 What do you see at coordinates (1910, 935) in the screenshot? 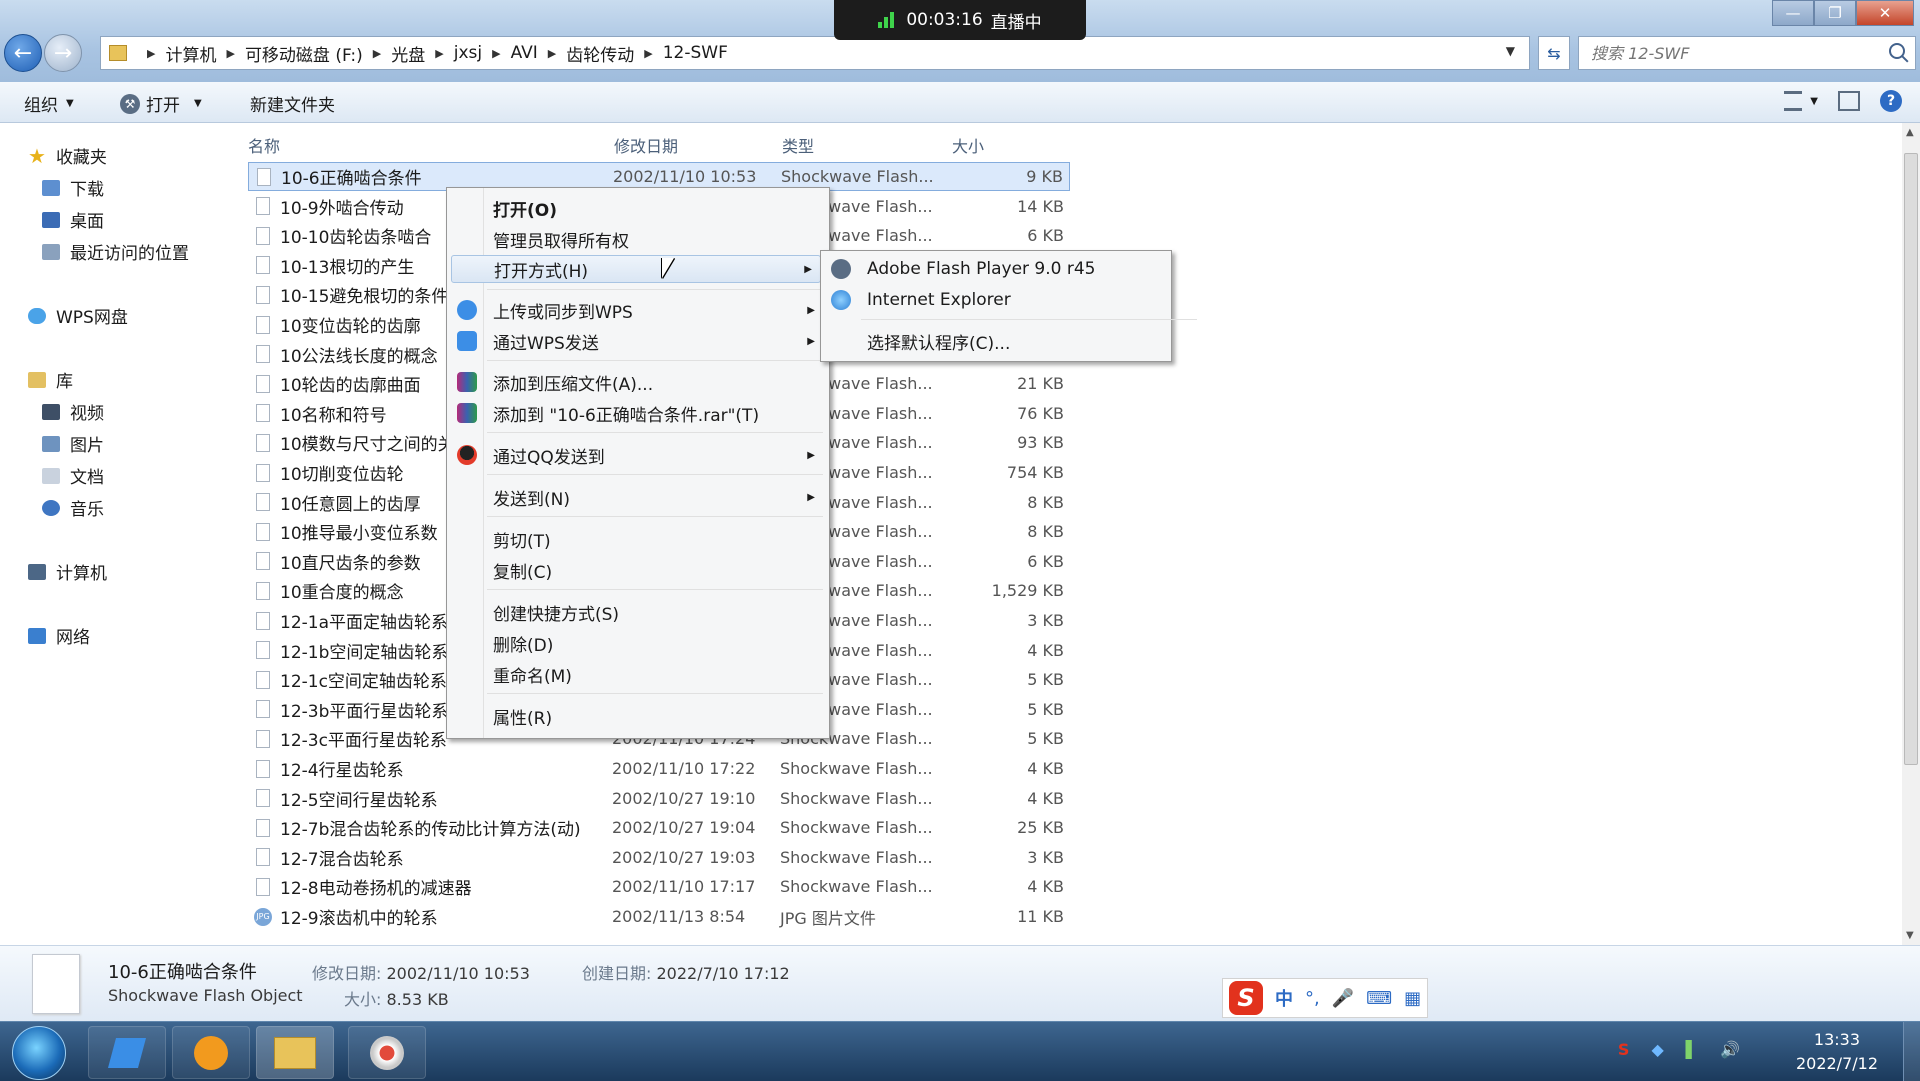
I see `scroll-down-icon: ▼` at bounding box center [1910, 935].